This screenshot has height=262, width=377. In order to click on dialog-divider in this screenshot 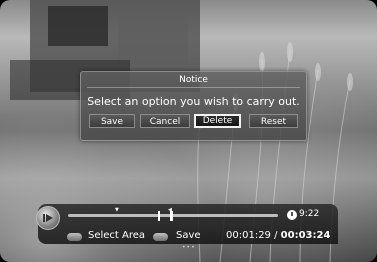, I will do `click(193, 87)`.